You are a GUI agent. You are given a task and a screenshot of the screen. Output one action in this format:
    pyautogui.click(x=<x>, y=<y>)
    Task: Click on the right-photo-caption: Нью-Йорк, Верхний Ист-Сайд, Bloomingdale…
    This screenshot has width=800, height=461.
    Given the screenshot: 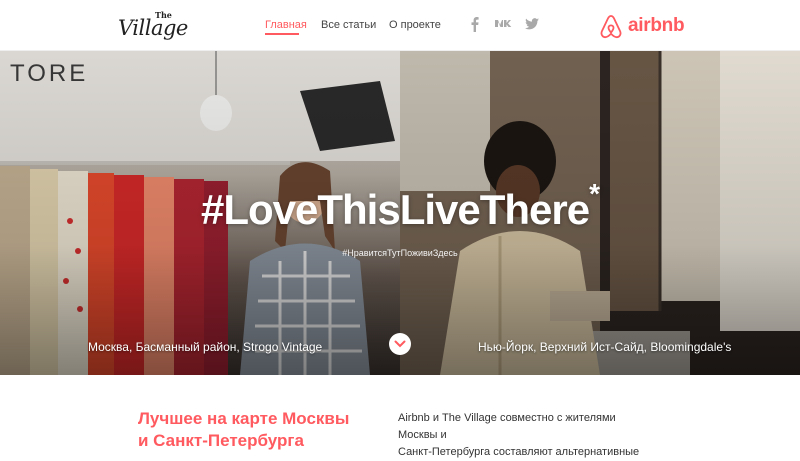 What is the action you would take?
    pyautogui.click(x=605, y=347)
    